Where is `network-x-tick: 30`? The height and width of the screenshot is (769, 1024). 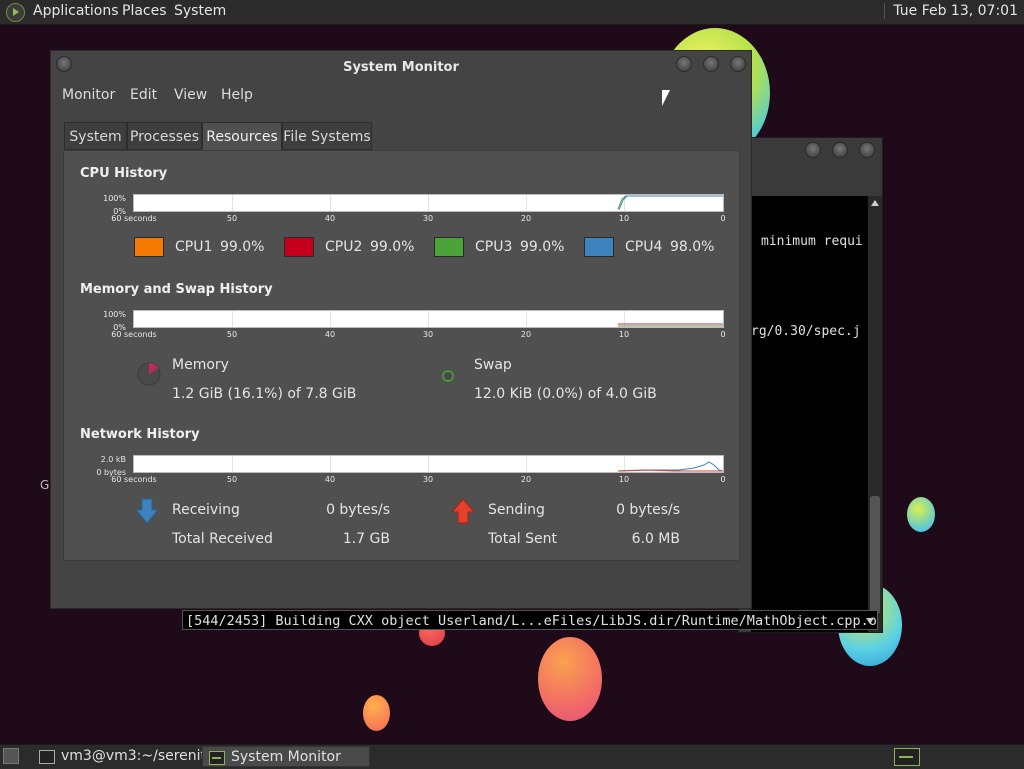
network-x-tick: 30 is located at coordinates (428, 479).